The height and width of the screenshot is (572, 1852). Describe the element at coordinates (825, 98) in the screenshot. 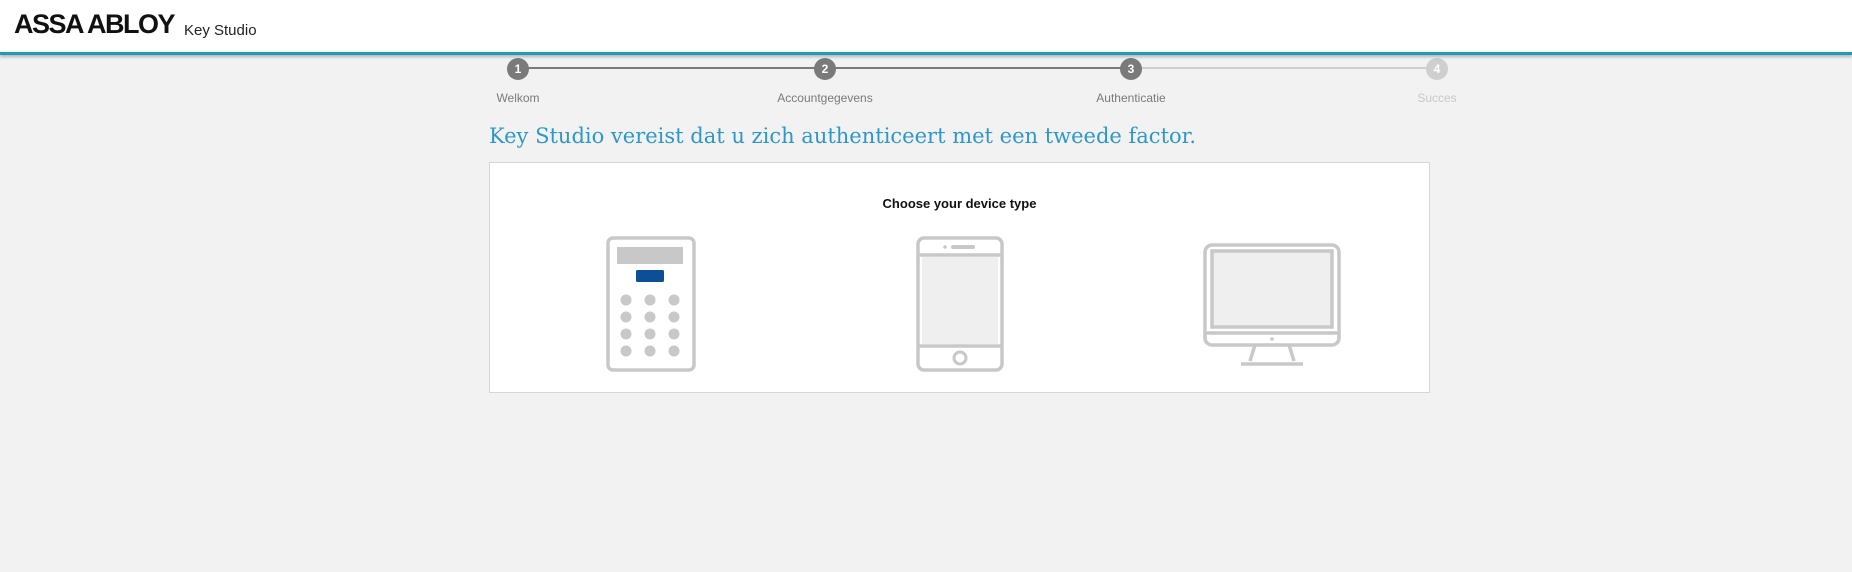

I see `step-2-label: Accountgegevens` at that location.